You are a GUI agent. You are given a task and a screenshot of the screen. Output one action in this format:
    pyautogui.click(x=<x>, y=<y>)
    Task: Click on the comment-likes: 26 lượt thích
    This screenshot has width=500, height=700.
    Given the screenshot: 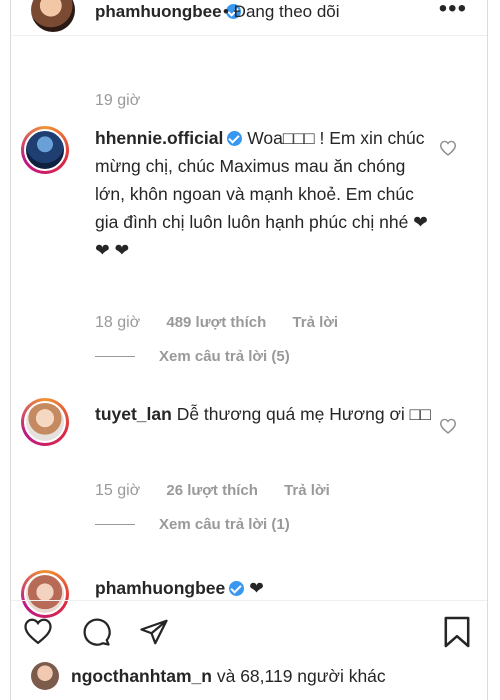 What is the action you would take?
    pyautogui.click(x=212, y=490)
    